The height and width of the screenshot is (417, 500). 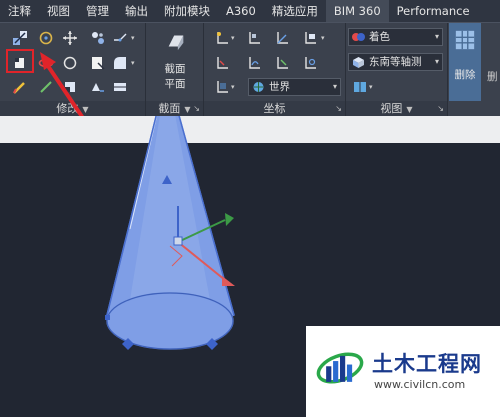 I want to click on section-panel: 截面 平面 截面 ▼ ↘, so click(x=175, y=70).